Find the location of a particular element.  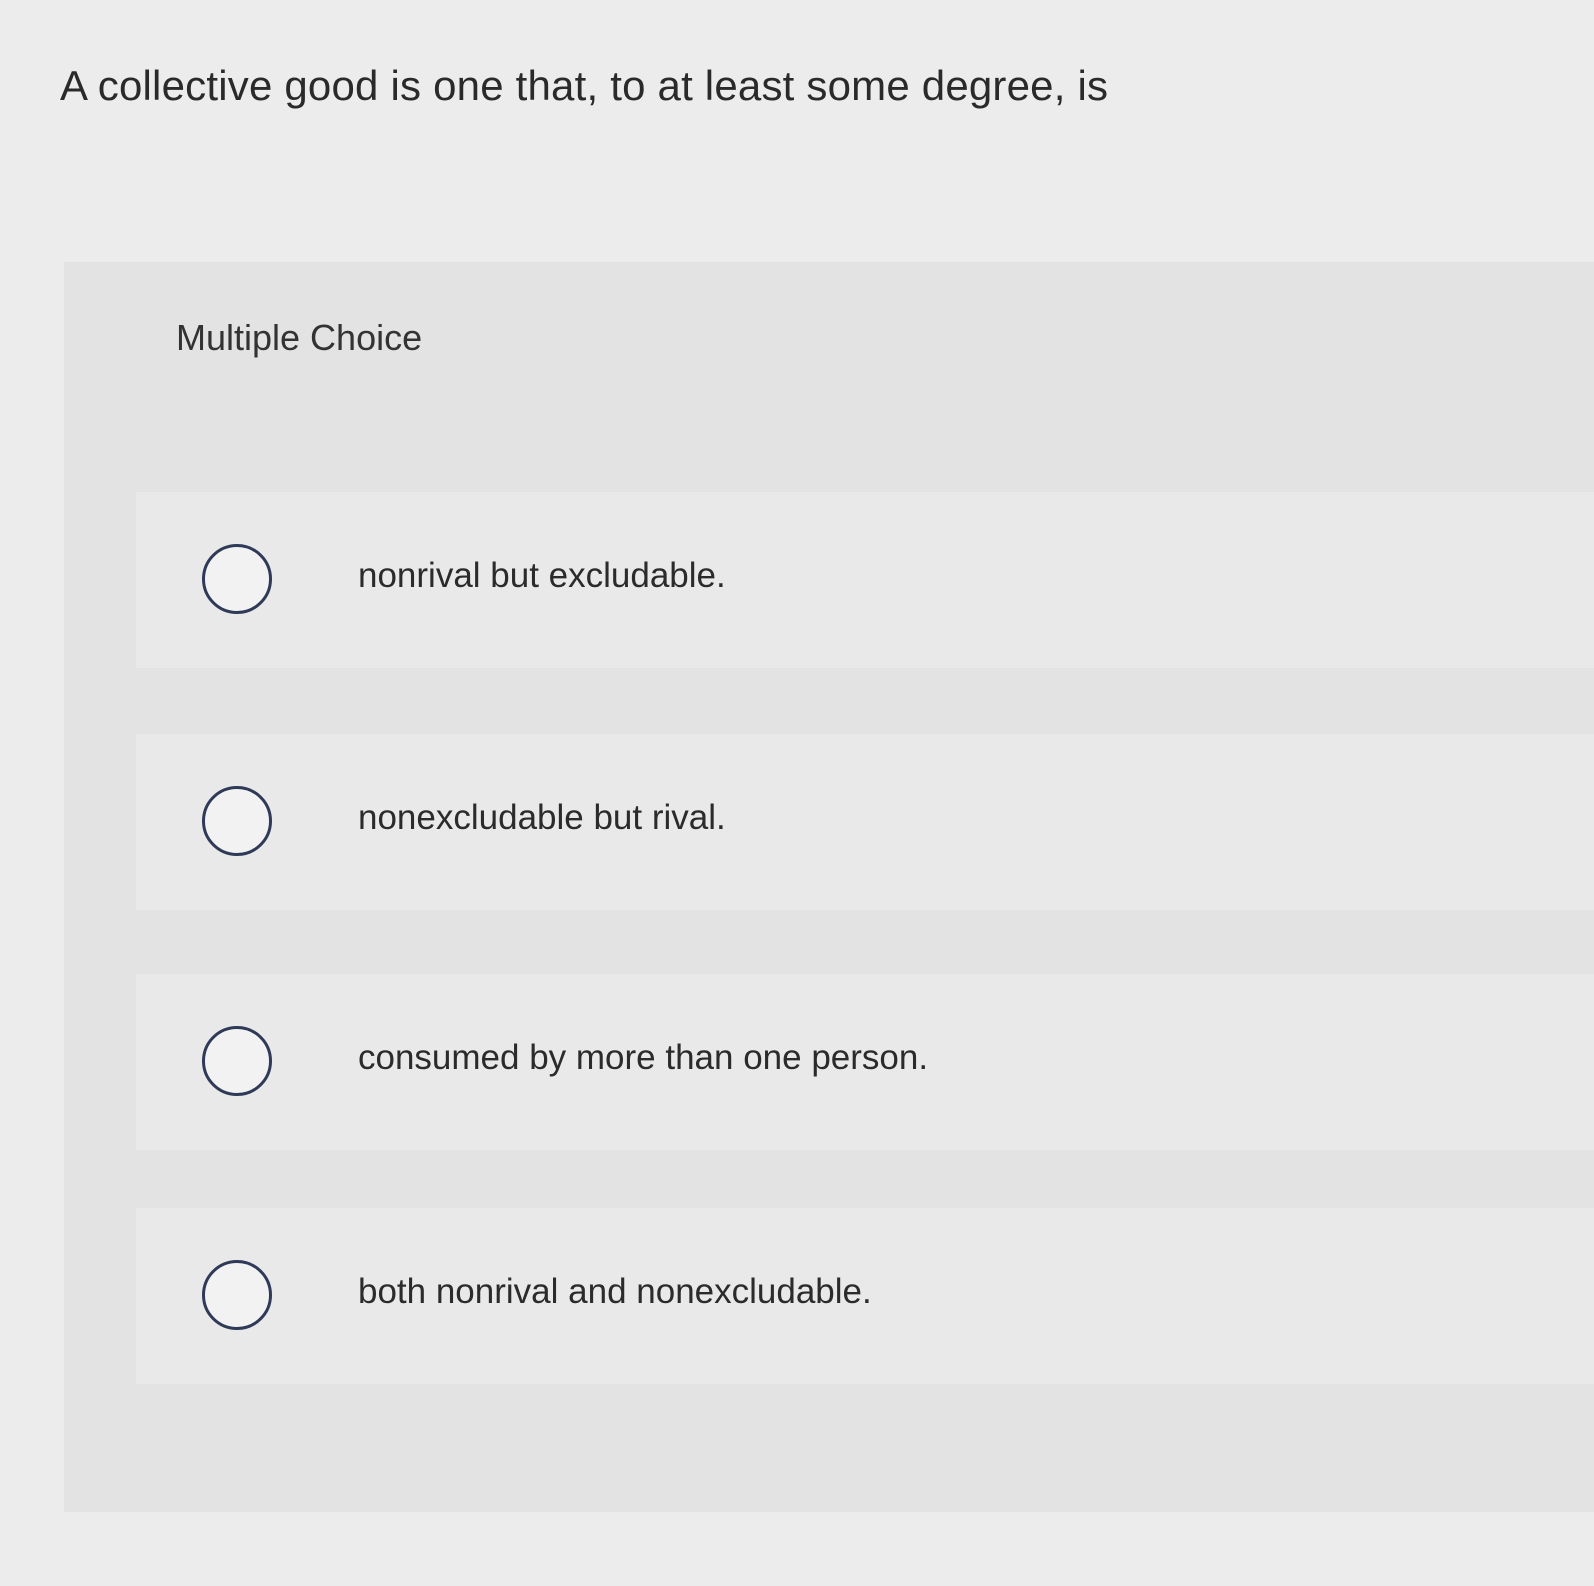

answer-option-2: nonexcludable but rival. is located at coordinates (865, 822).